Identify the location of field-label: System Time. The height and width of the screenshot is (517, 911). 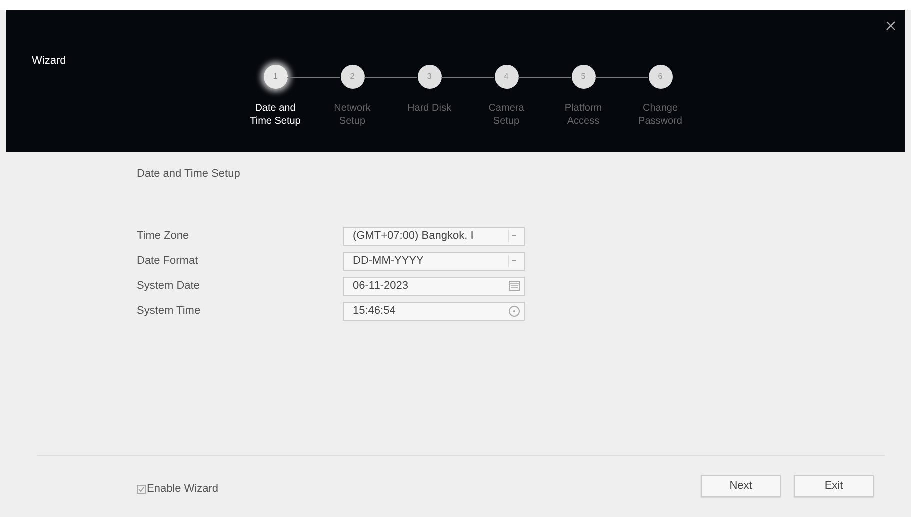
(169, 311).